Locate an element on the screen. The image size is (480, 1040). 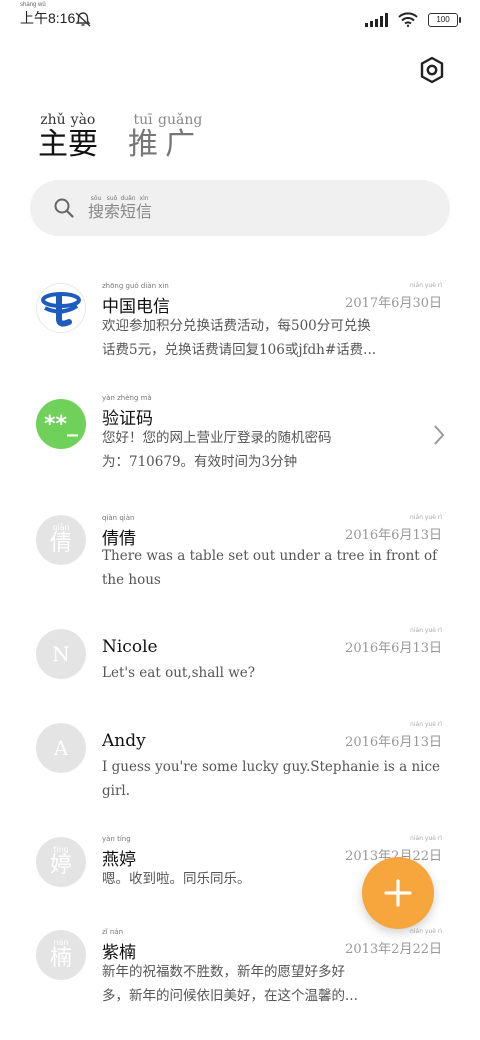
avatar: N is located at coordinates (61, 654).